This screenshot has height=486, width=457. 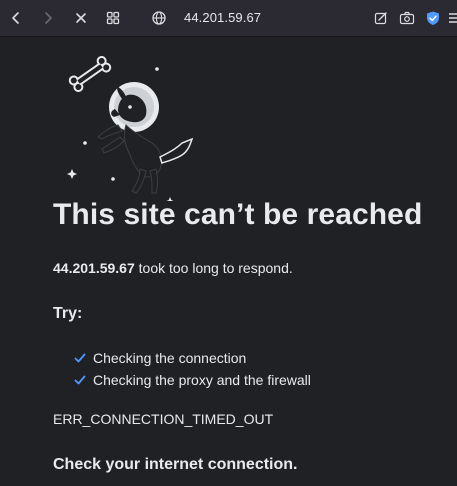 I want to click on site-info-button, so click(x=159, y=18).